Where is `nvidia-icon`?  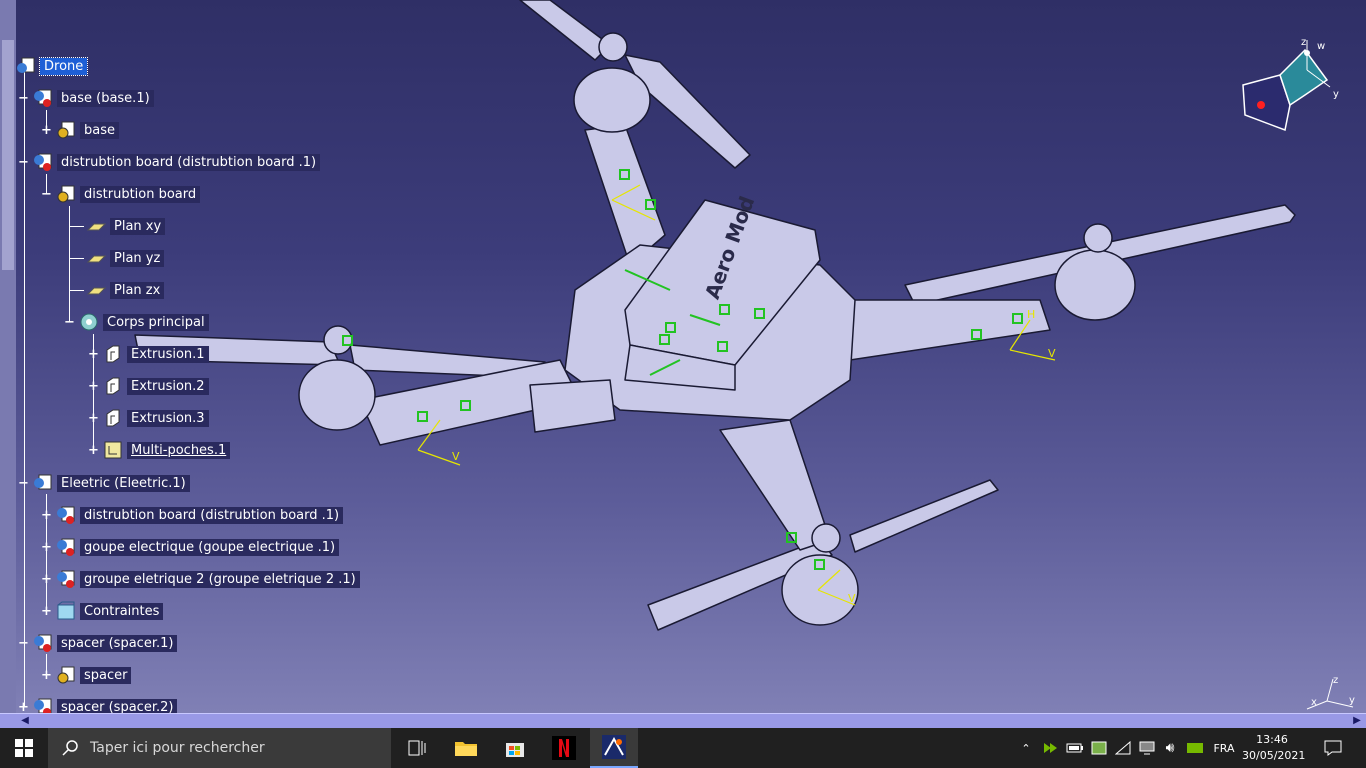 nvidia-icon is located at coordinates (1195, 748).